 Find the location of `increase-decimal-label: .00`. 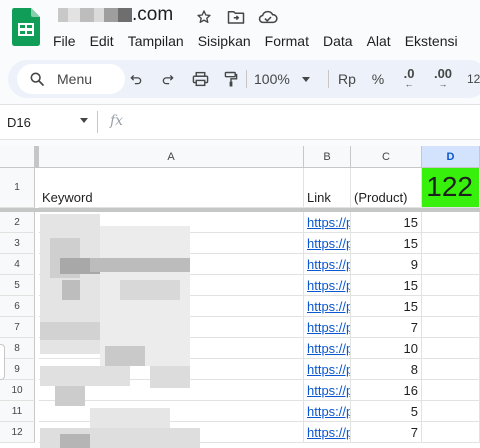

increase-decimal-label: .00 is located at coordinates (443, 73).